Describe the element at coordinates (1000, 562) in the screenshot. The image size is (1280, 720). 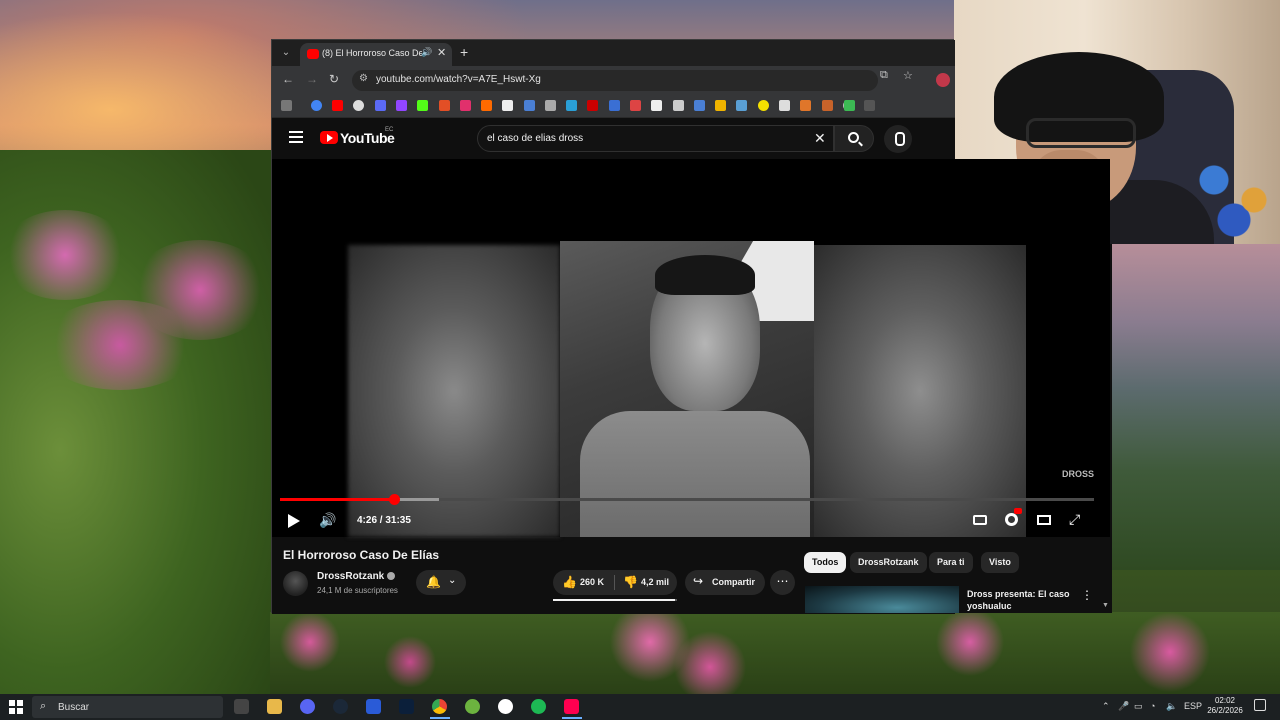
I see `chip-visto: Visto` at that location.